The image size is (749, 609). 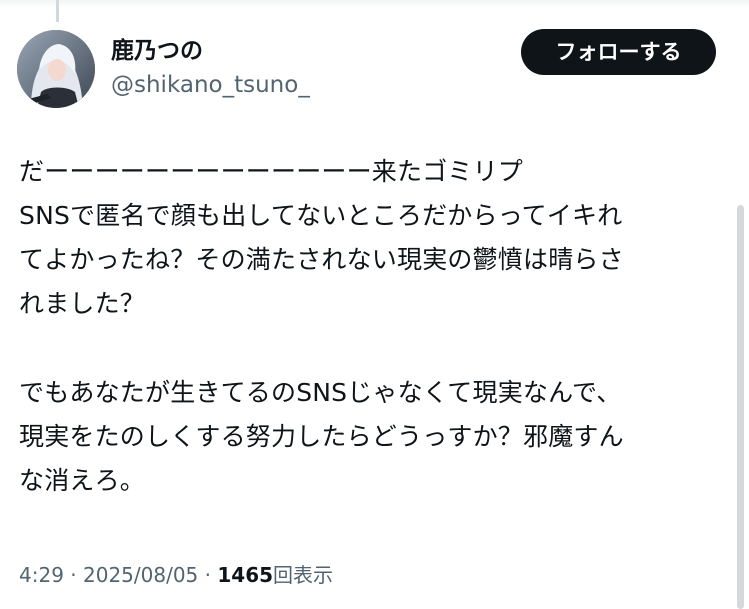 What do you see at coordinates (740, 407) in the screenshot?
I see `scrollbar` at bounding box center [740, 407].